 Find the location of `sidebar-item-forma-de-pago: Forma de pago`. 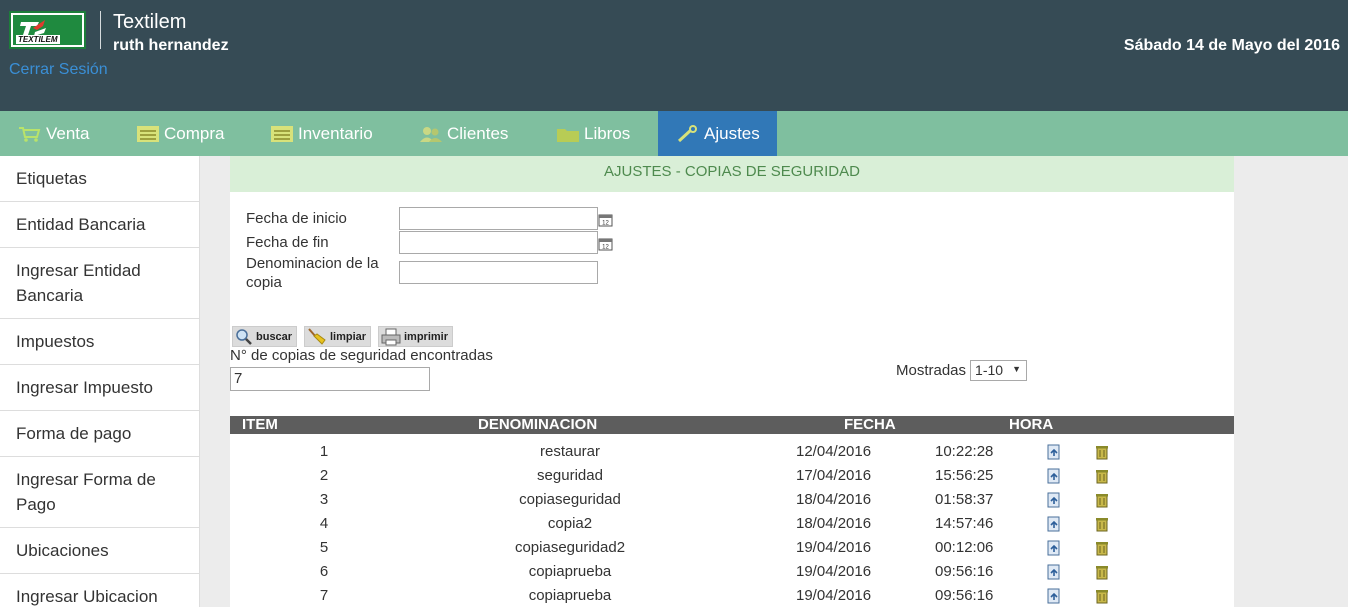

sidebar-item-forma-de-pago: Forma de pago is located at coordinates (99, 434).